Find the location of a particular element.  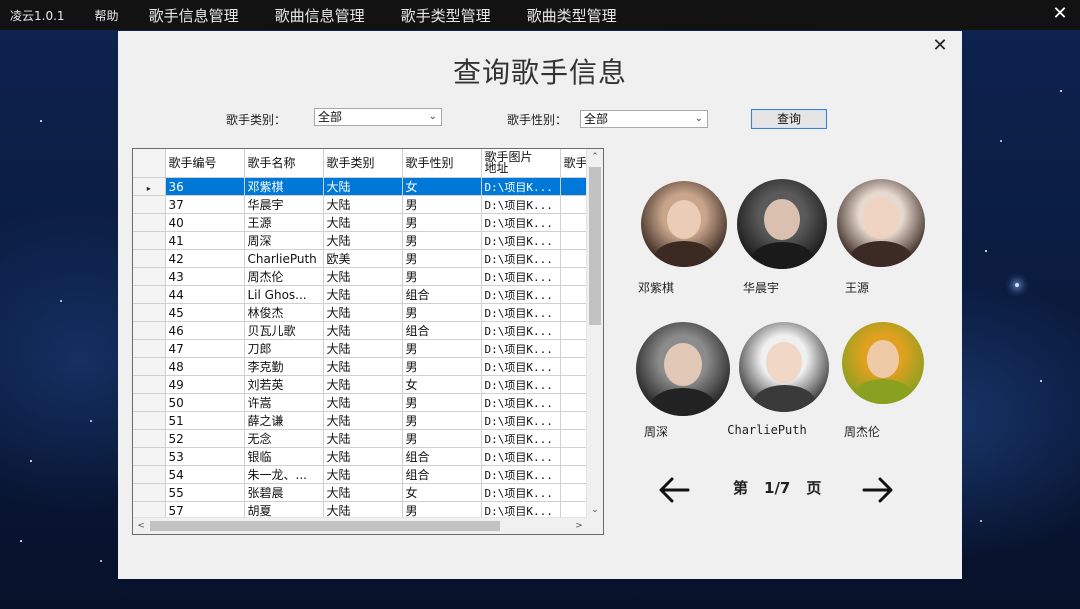

table-cell: 37 is located at coordinates (205, 204).